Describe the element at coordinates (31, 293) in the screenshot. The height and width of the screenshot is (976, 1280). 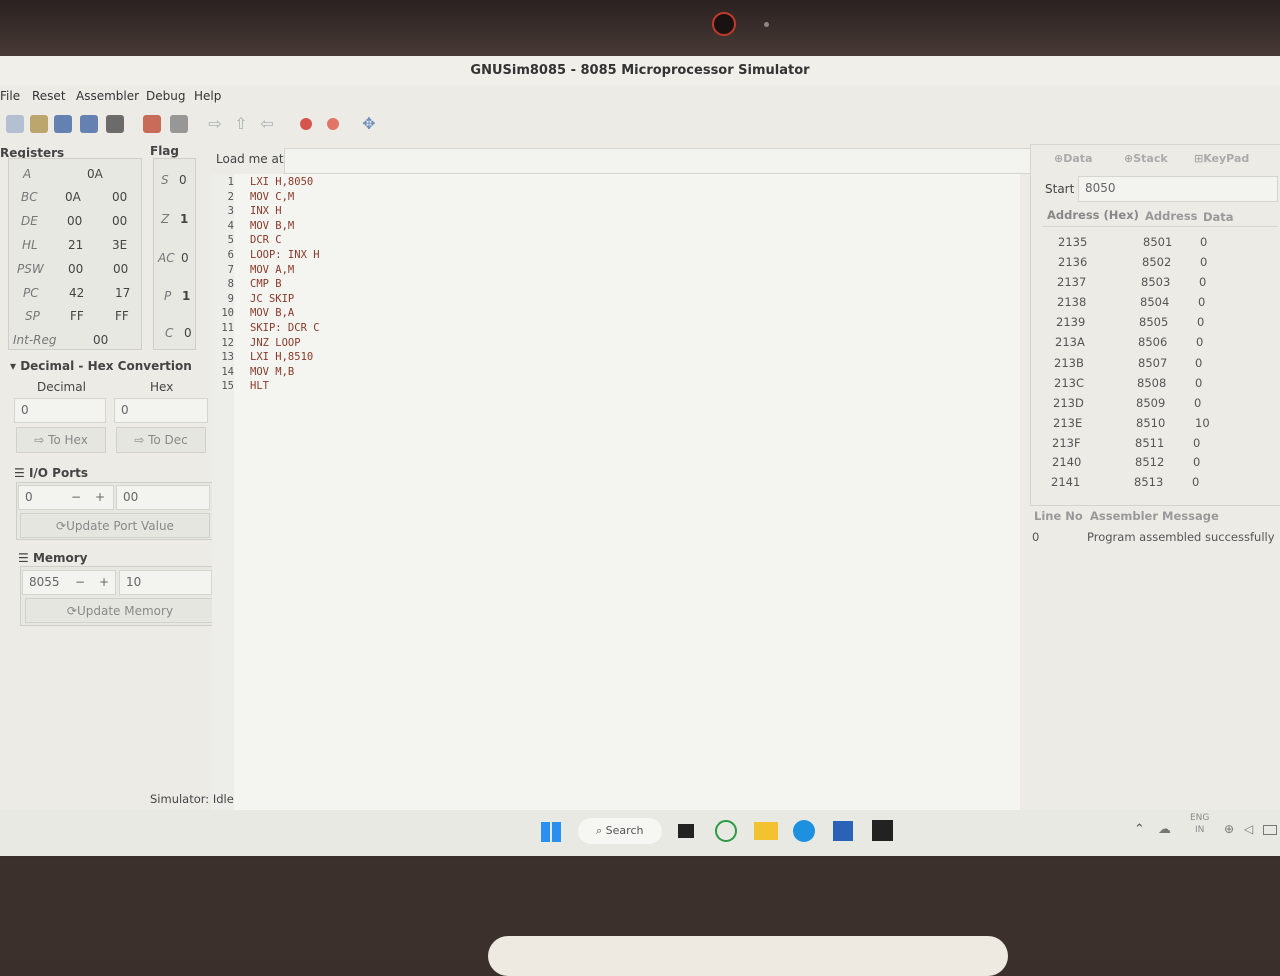
I see `reg-pc-name: PC` at that location.